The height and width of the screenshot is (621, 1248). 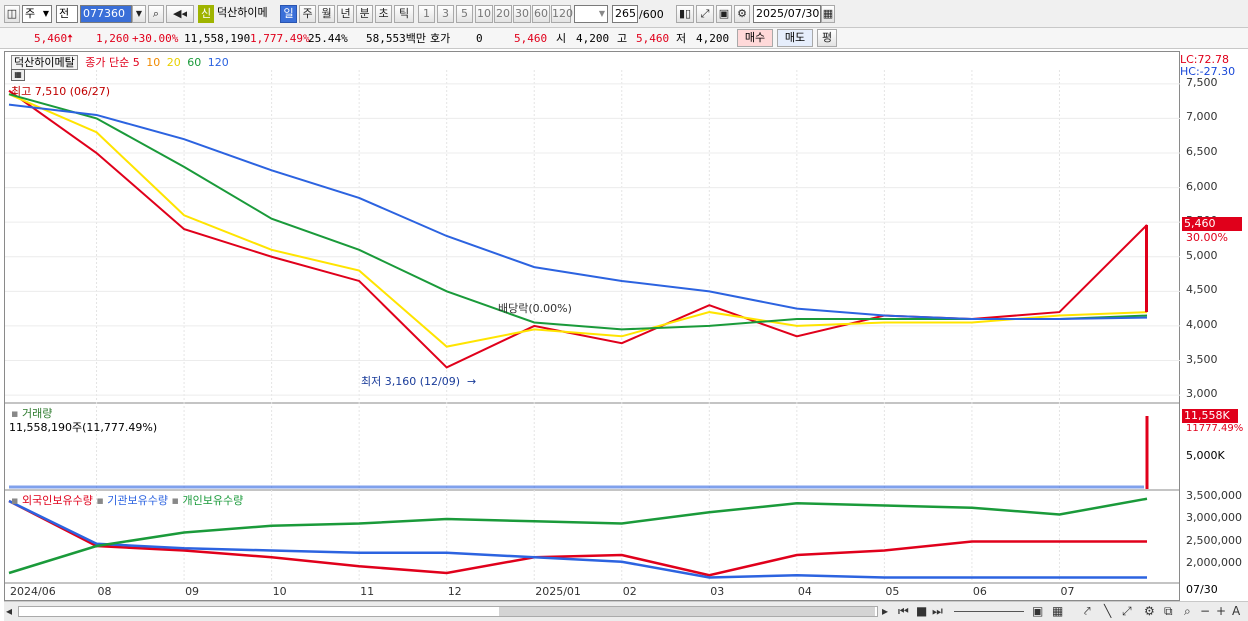 What do you see at coordinates (921, 611) in the screenshot?
I see `stop-icon: ■` at bounding box center [921, 611].